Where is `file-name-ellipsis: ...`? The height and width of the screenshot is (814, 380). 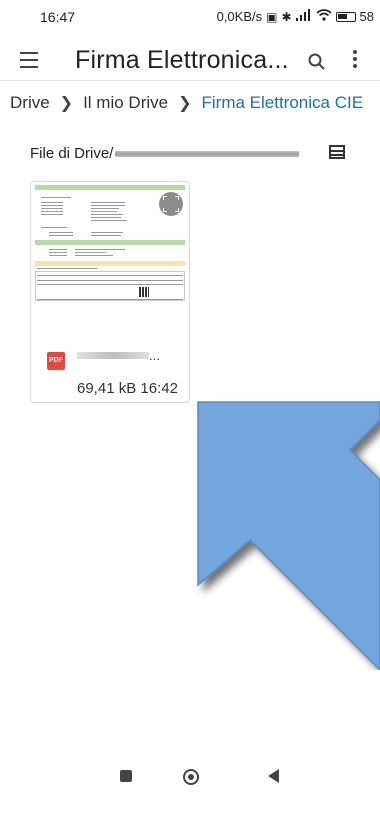
file-name-ellipsis: ... is located at coordinates (154, 355).